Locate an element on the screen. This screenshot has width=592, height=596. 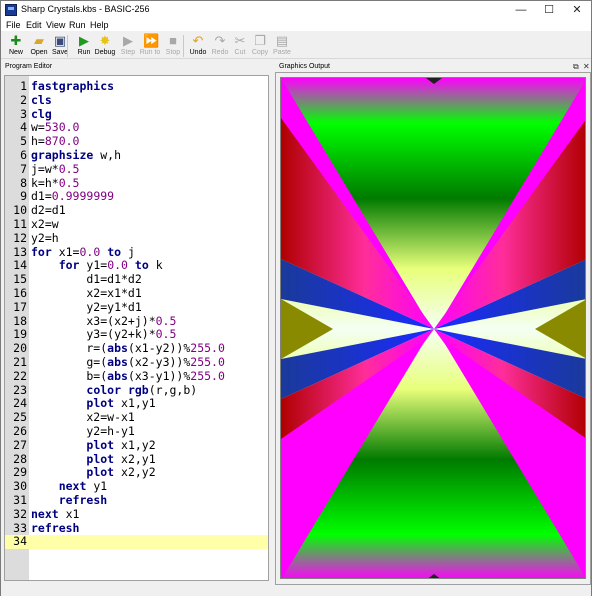
line-number: 28 is located at coordinates (20, 458).